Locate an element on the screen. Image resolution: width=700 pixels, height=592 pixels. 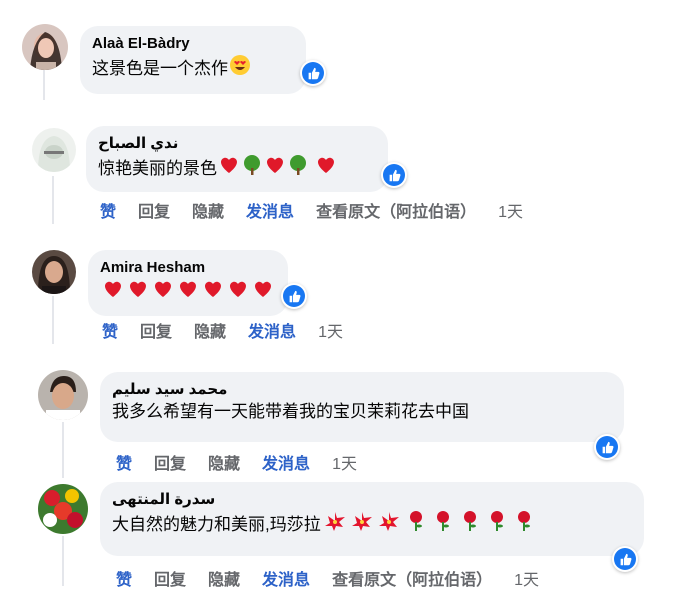
comment-author: ندي الصباح is located at coordinates (237, 144).